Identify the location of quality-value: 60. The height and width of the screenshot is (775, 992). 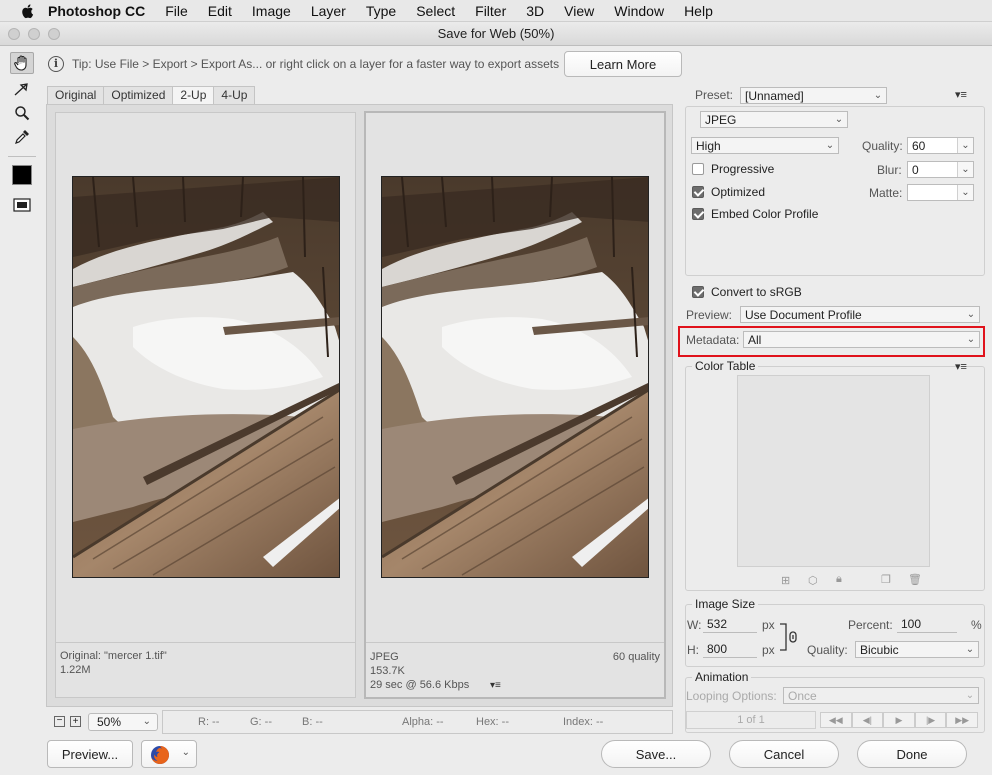
(919, 146).